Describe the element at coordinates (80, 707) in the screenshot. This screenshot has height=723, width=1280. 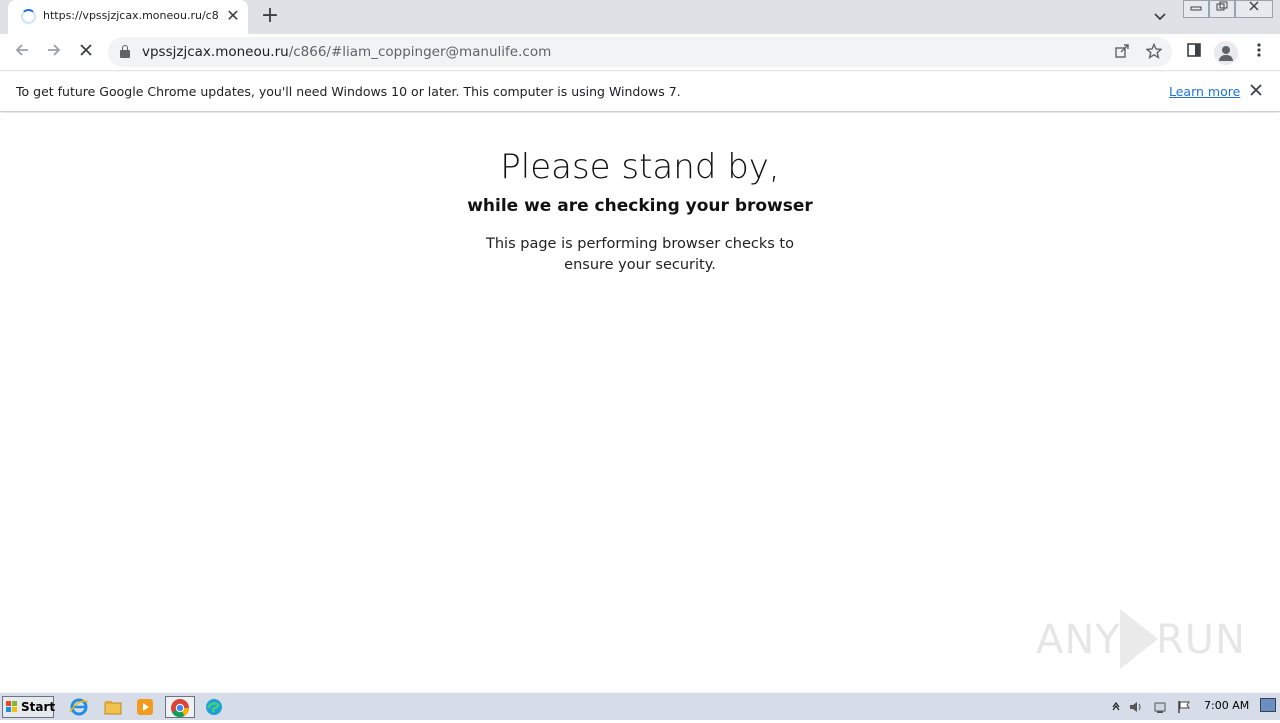
I see `internet-explorer-icon` at that location.